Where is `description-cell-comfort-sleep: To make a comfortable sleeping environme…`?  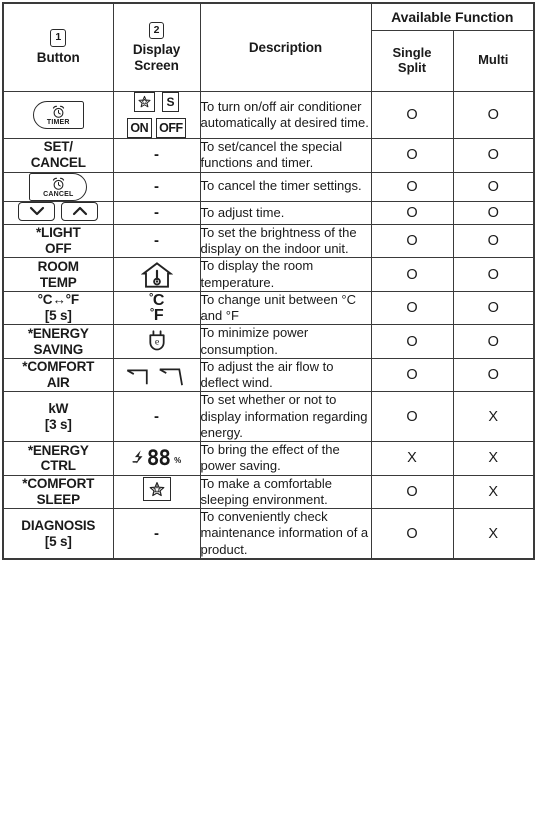 description-cell-comfort-sleep: To make a comfortable sleeping environme… is located at coordinates (285, 492).